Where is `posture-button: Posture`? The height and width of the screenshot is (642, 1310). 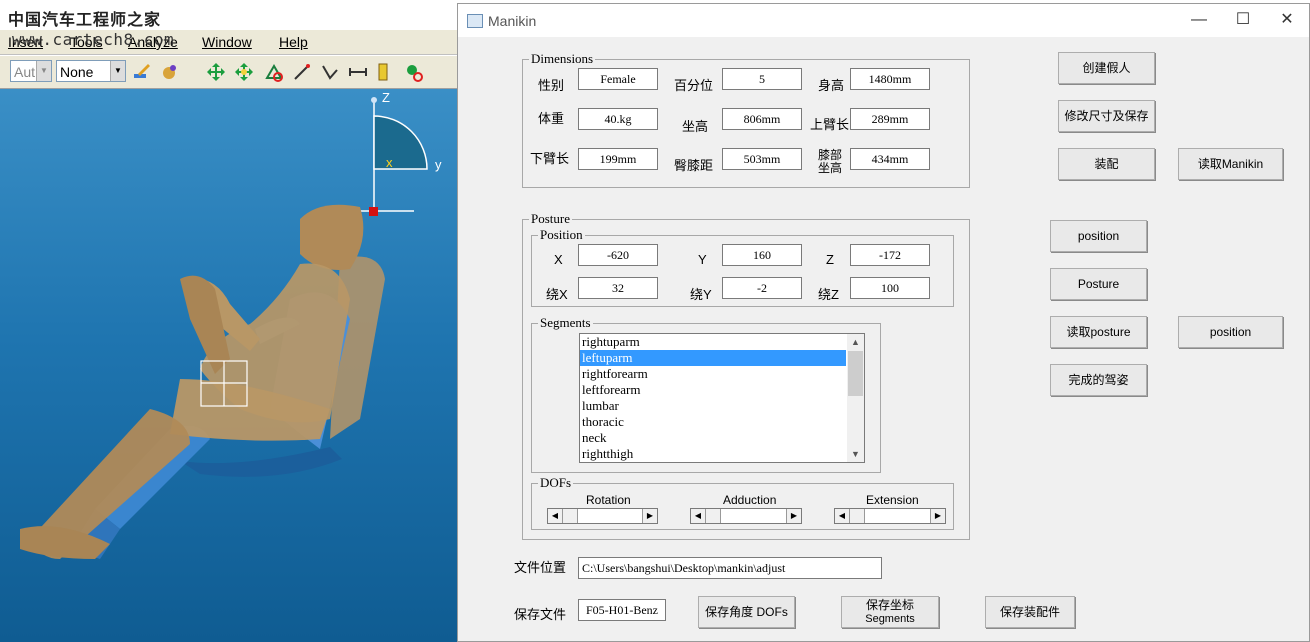
posture-button: Posture is located at coordinates (1098, 284).